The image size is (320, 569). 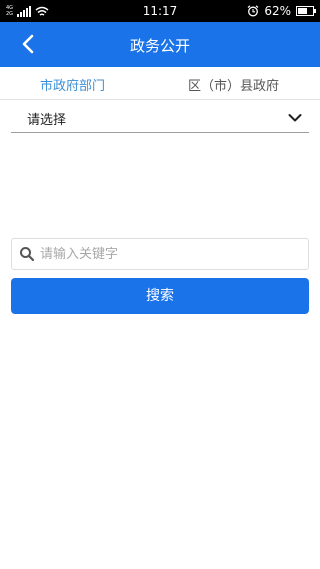 I want to click on search-button: 搜索, so click(x=160, y=296).